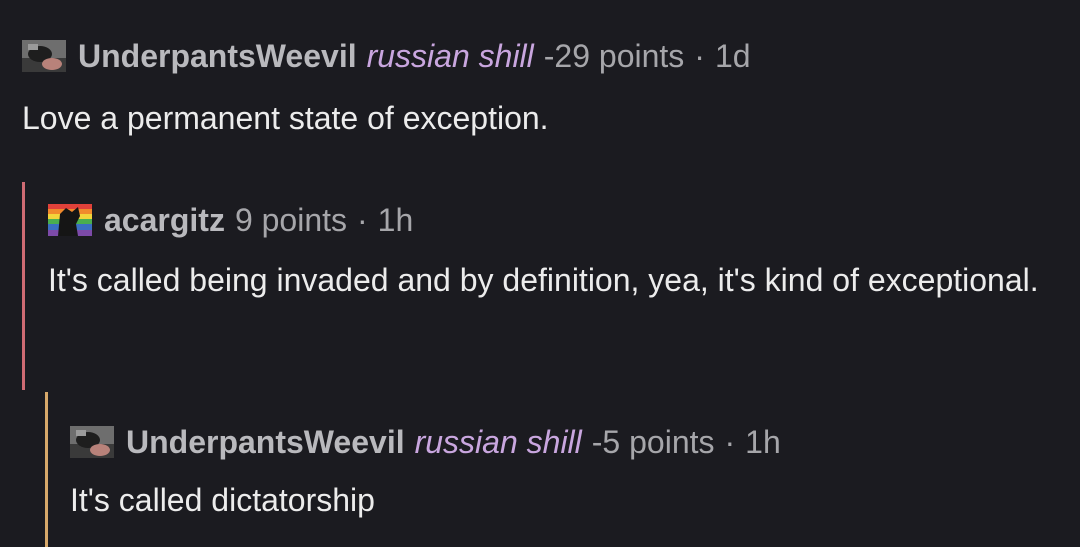  What do you see at coordinates (164, 220) in the screenshot?
I see `comment-username: acargitz` at bounding box center [164, 220].